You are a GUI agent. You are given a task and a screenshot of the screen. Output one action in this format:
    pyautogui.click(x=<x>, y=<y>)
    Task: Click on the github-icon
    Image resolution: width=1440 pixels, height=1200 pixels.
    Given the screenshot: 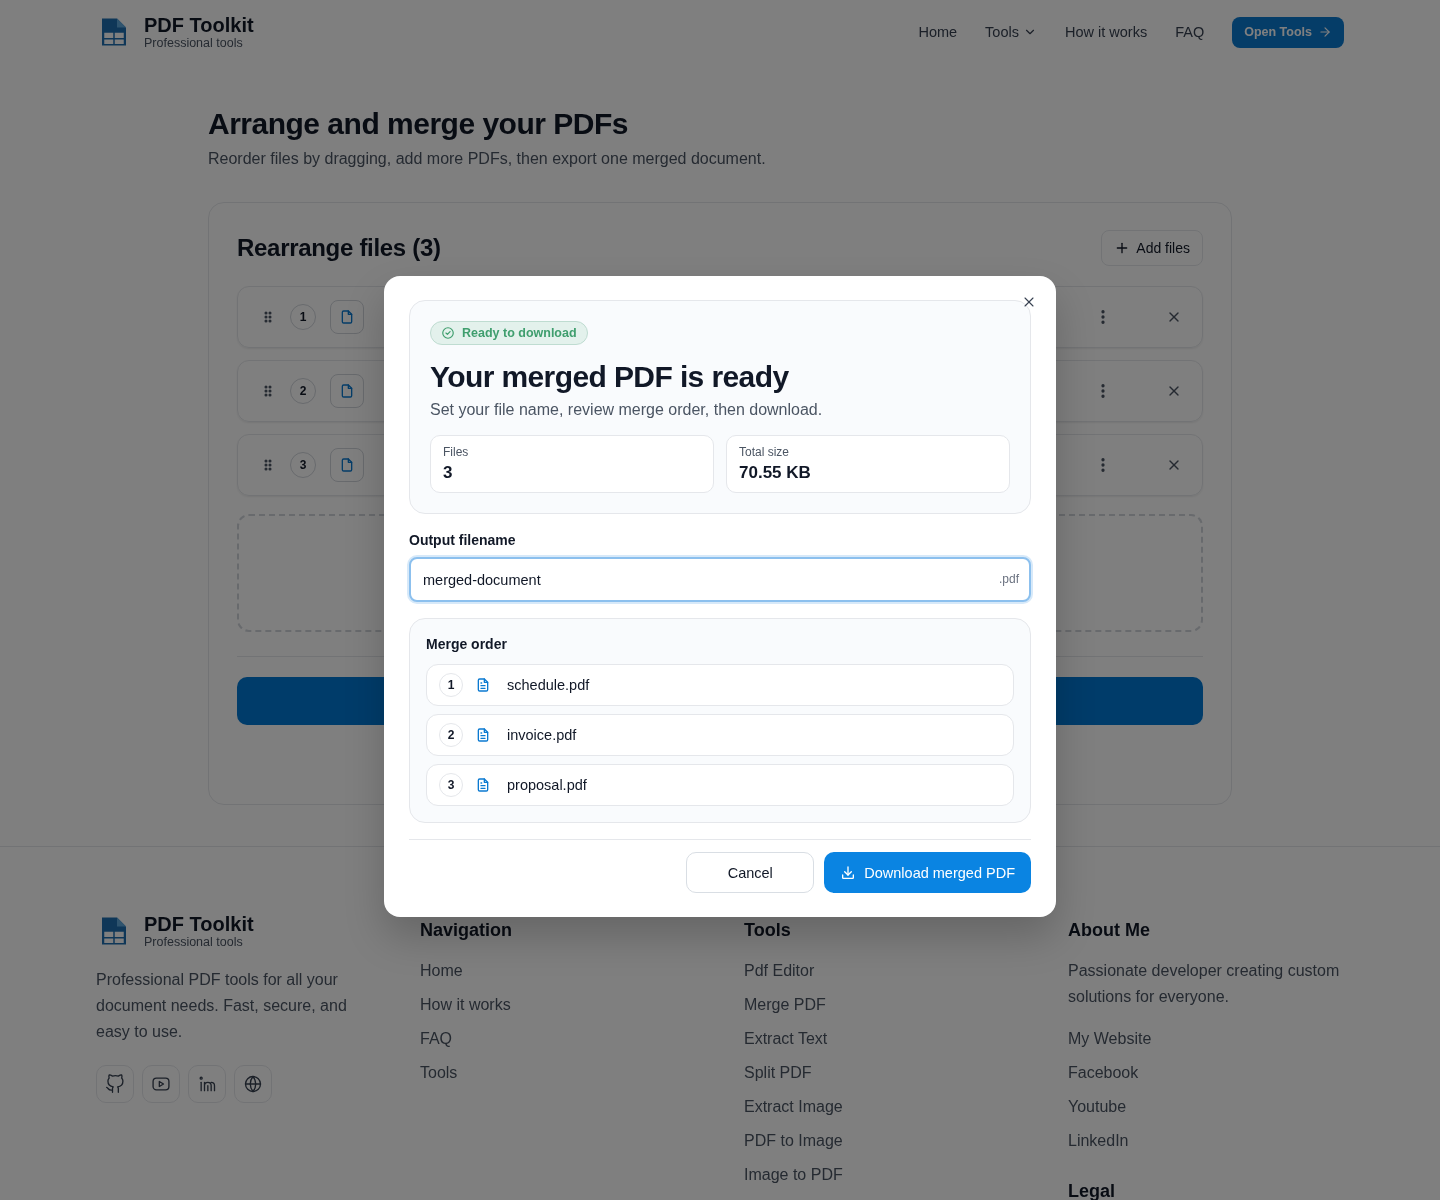 What is the action you would take?
    pyautogui.click(x=115, y=1084)
    